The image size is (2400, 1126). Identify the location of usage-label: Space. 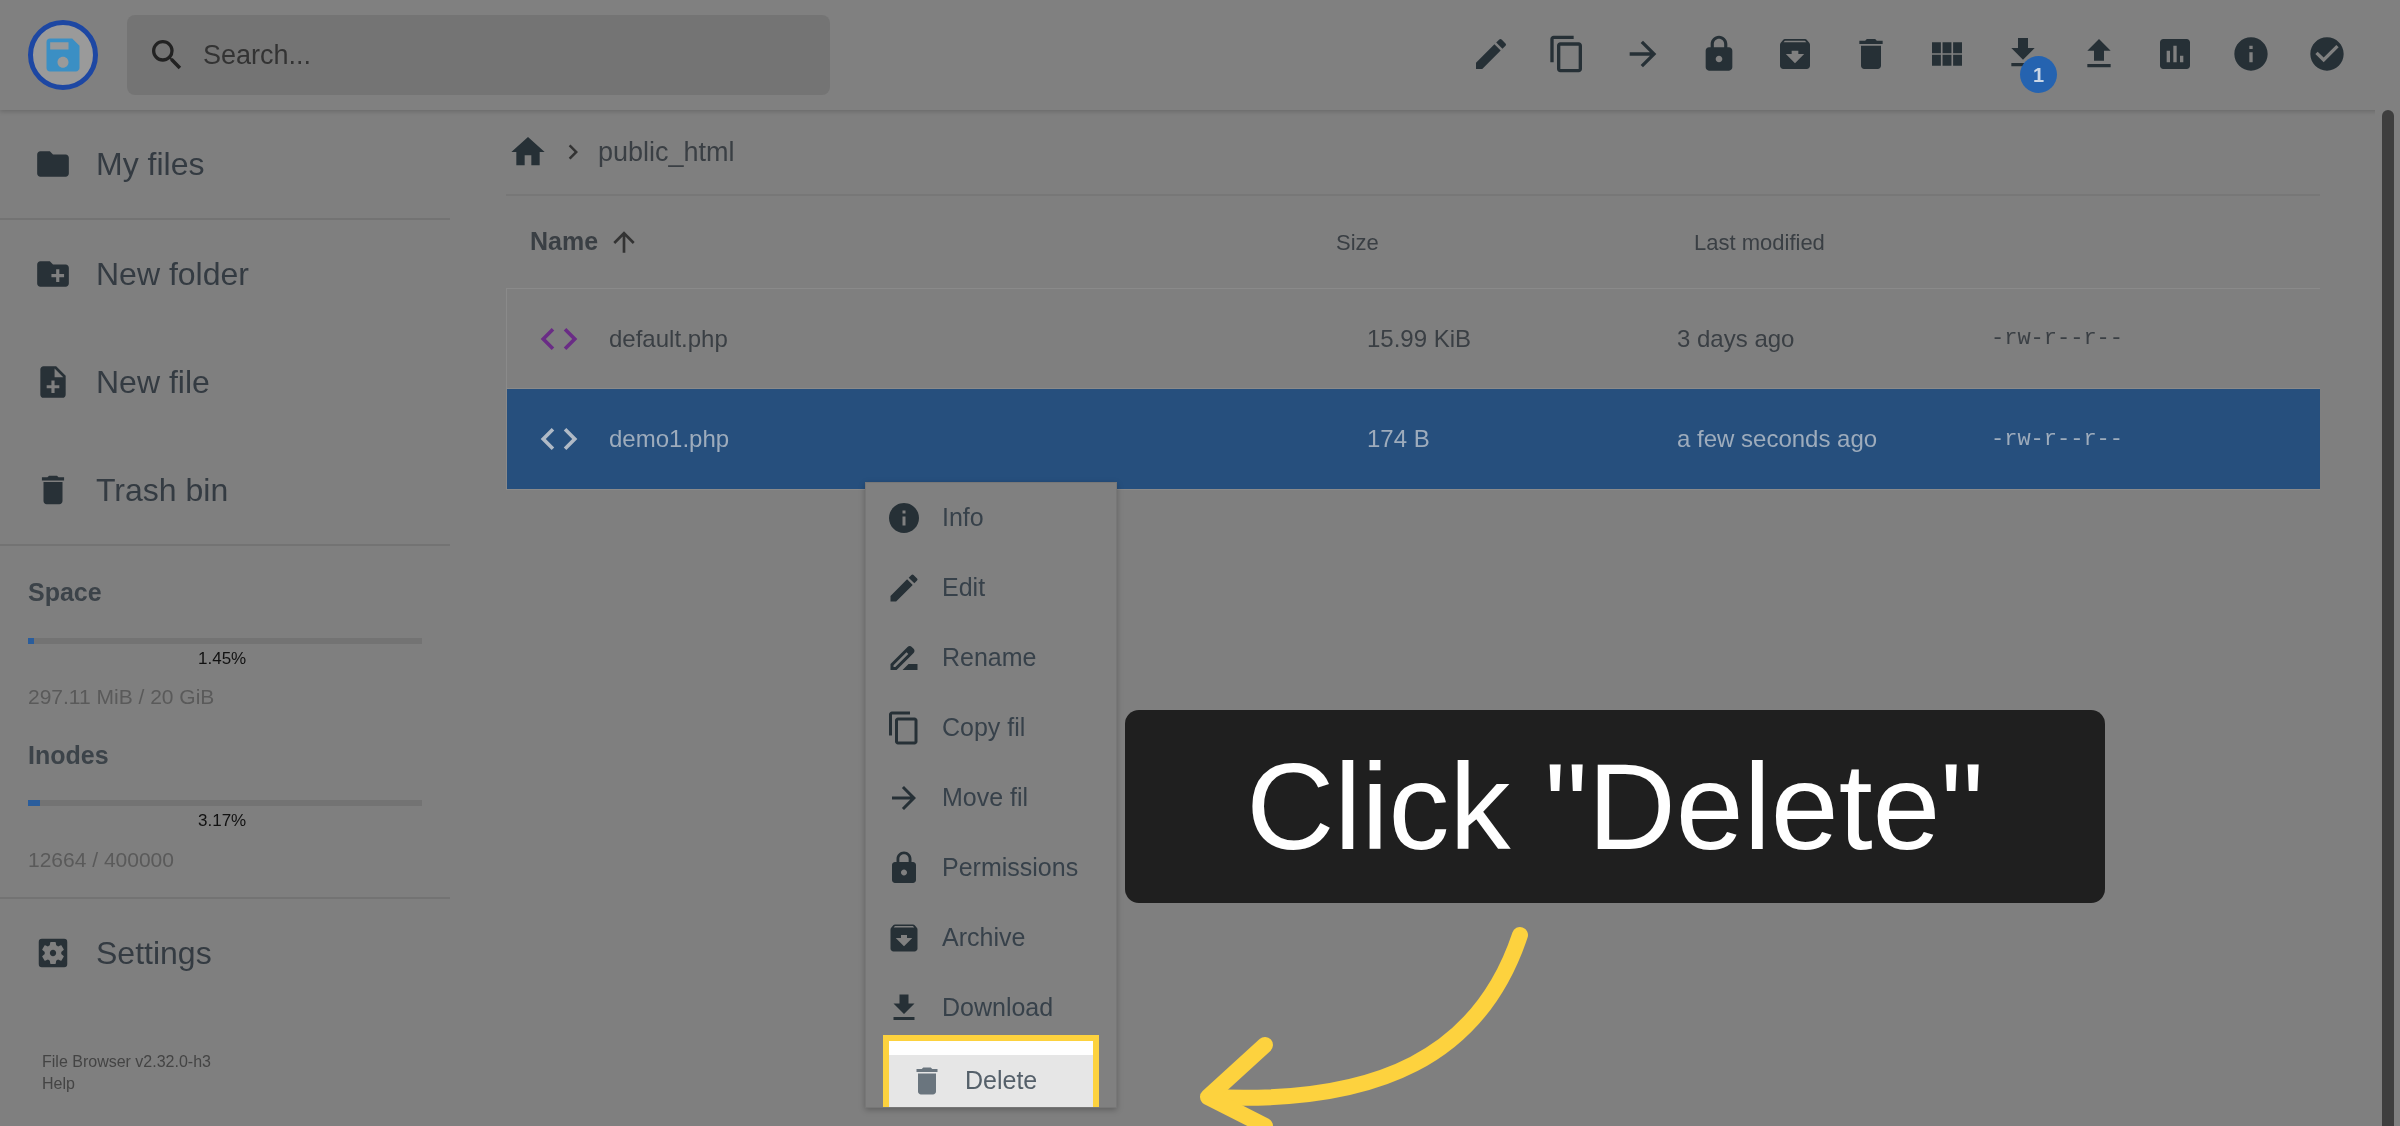
(65, 592).